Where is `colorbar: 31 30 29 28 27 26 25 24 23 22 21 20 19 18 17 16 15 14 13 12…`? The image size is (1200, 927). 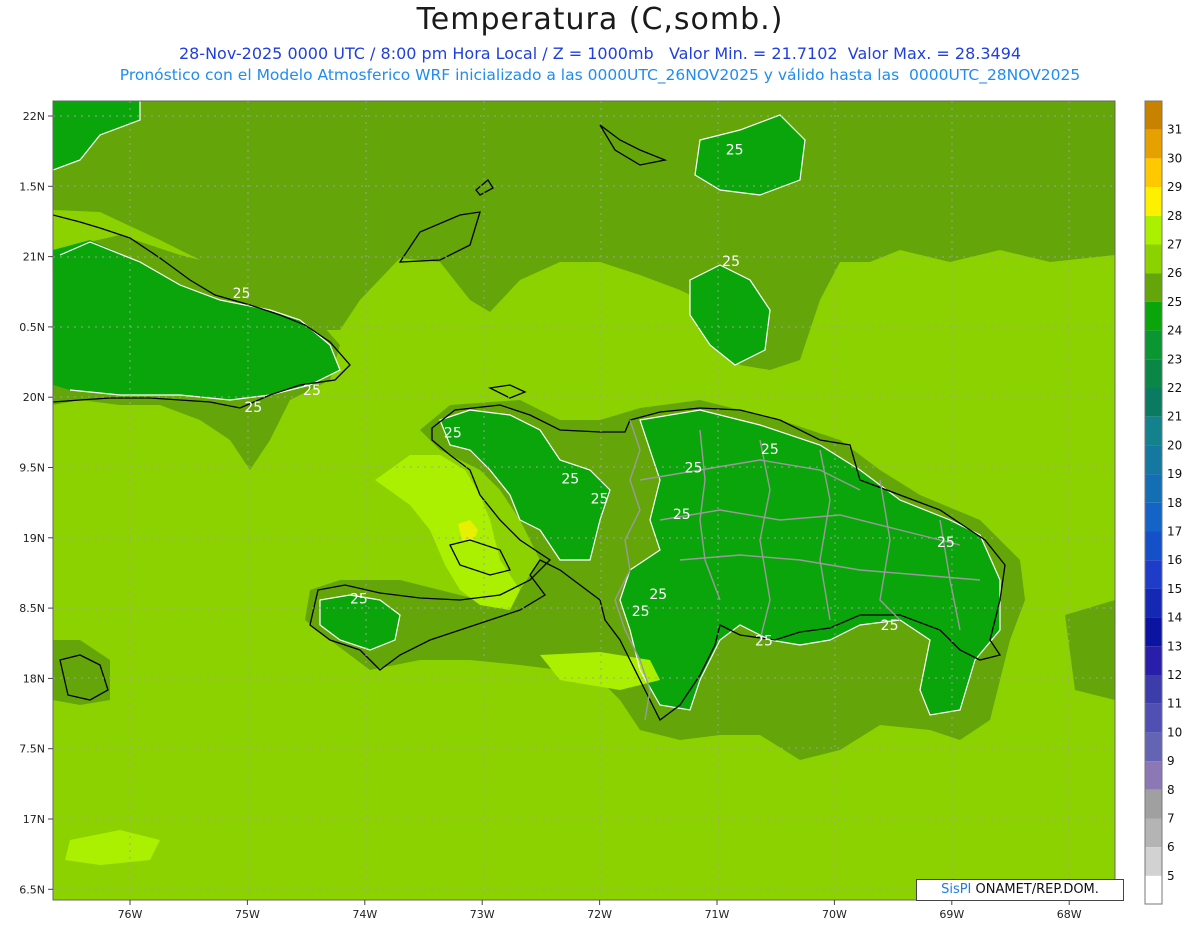
colorbar: 31 30 29 28 27 26 25 24 23 22 21 20 19 18 17 16 15 14 13 12… is located at coordinates (1163, 502).